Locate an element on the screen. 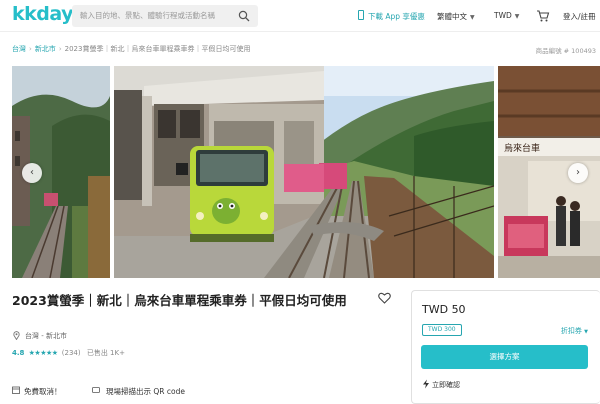 This screenshot has height=404, width=600. rating-summary: 4.8 ★★★★★ (234) 已售出 1K+ is located at coordinates (68, 353).